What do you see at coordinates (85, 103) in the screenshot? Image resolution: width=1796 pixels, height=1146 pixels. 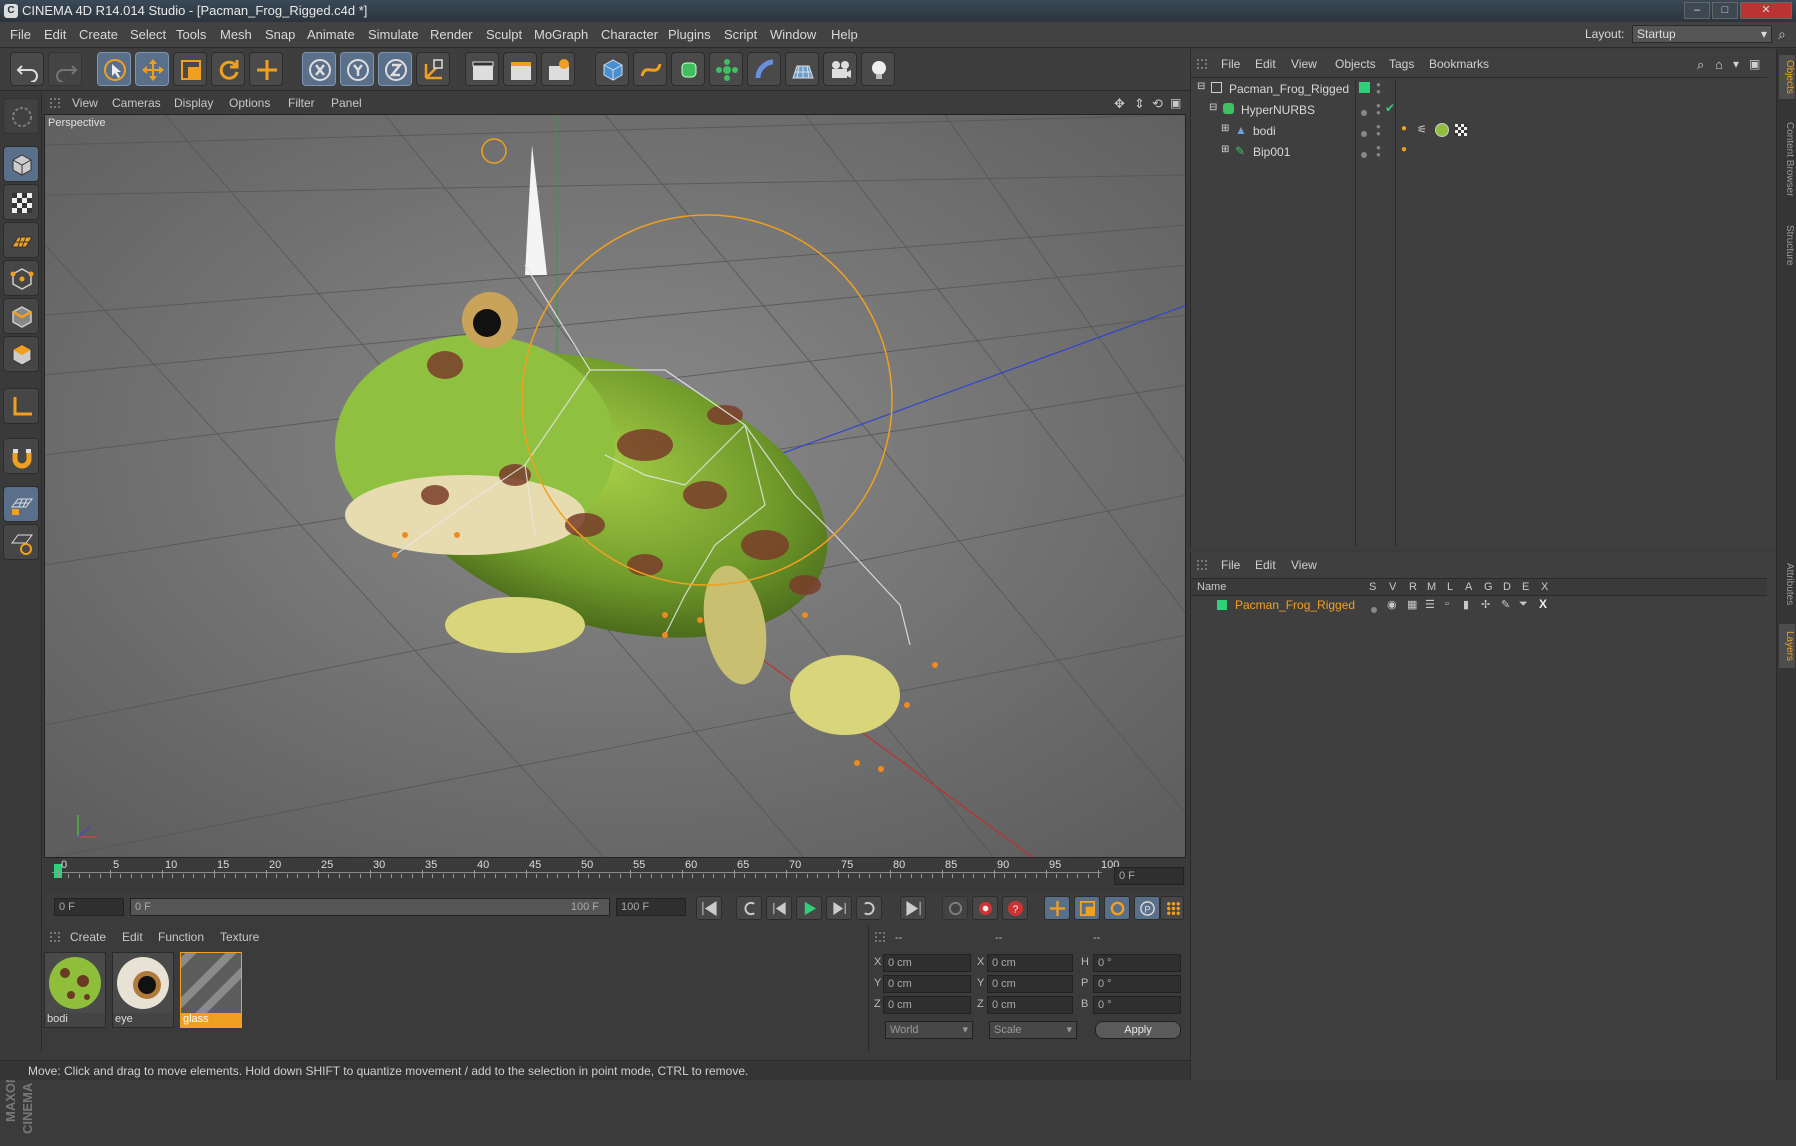 I see `viewport-menu-view: View` at bounding box center [85, 103].